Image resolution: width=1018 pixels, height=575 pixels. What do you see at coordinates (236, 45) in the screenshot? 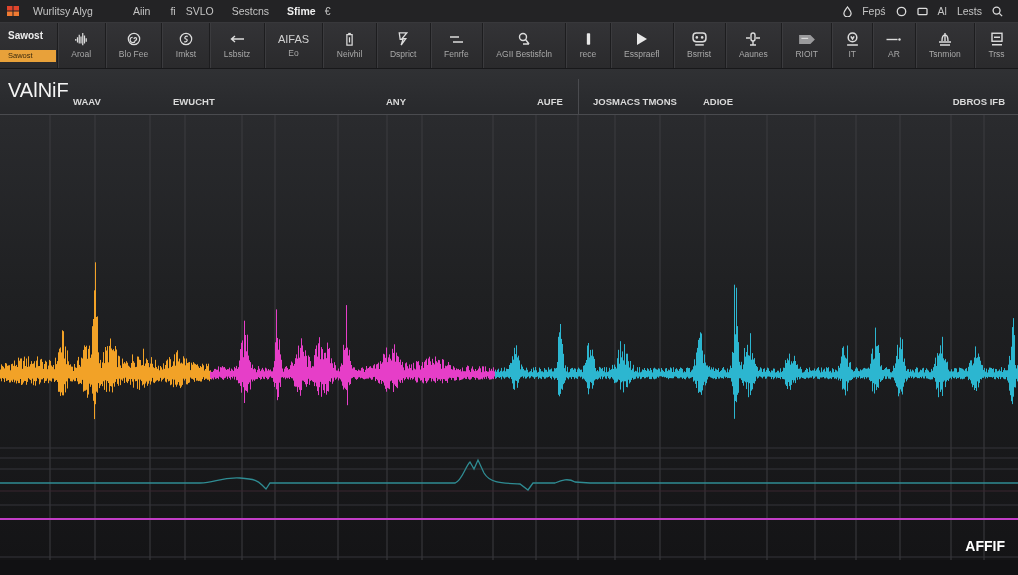
I see `tool-button: Lsbsitz` at bounding box center [236, 45].